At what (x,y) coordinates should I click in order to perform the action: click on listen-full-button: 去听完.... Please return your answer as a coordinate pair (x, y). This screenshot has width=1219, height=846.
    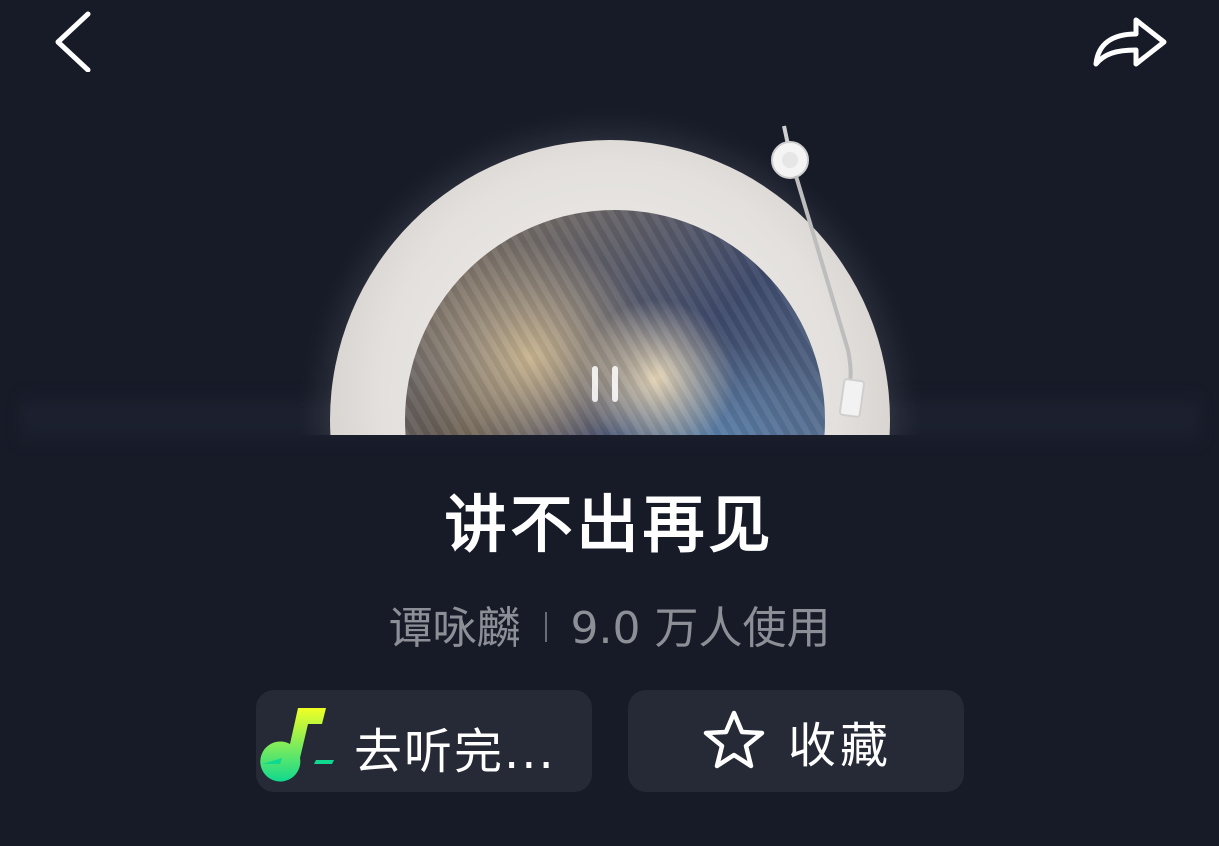
    Looking at the image, I should click on (424, 741).